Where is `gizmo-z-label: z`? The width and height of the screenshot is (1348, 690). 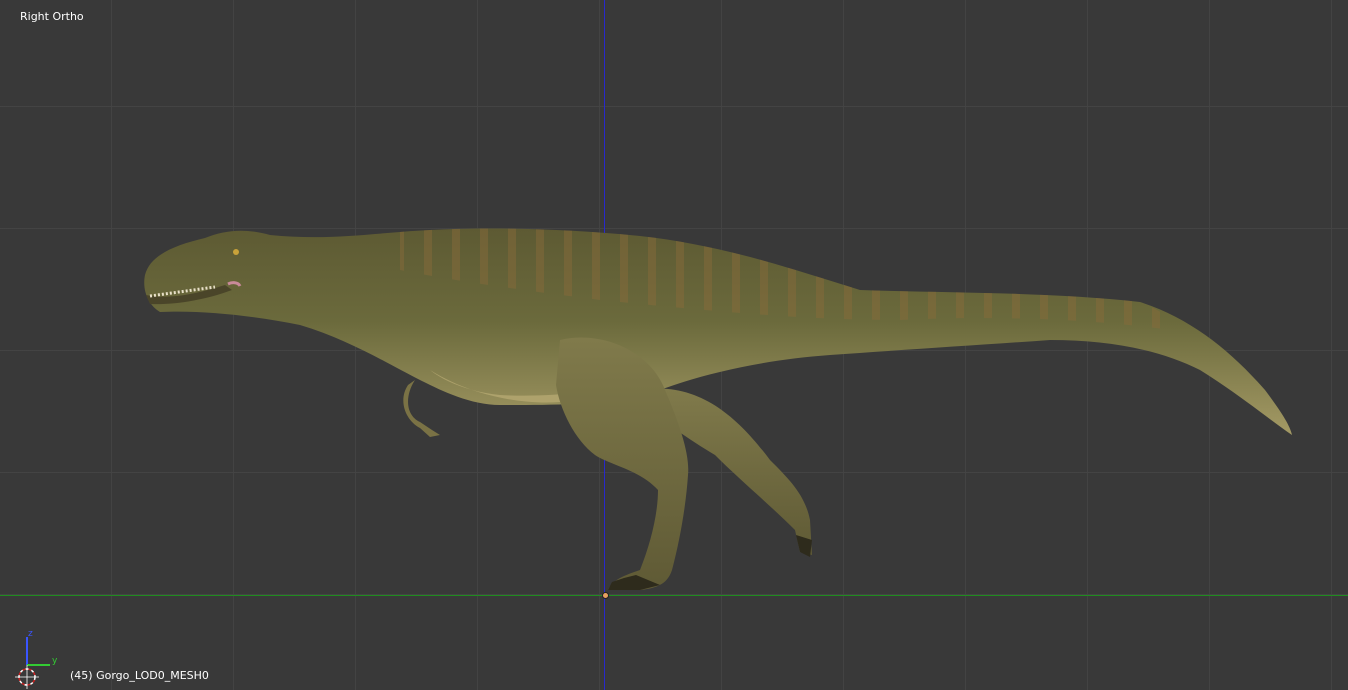
gizmo-z-label: z is located at coordinates (30, 634).